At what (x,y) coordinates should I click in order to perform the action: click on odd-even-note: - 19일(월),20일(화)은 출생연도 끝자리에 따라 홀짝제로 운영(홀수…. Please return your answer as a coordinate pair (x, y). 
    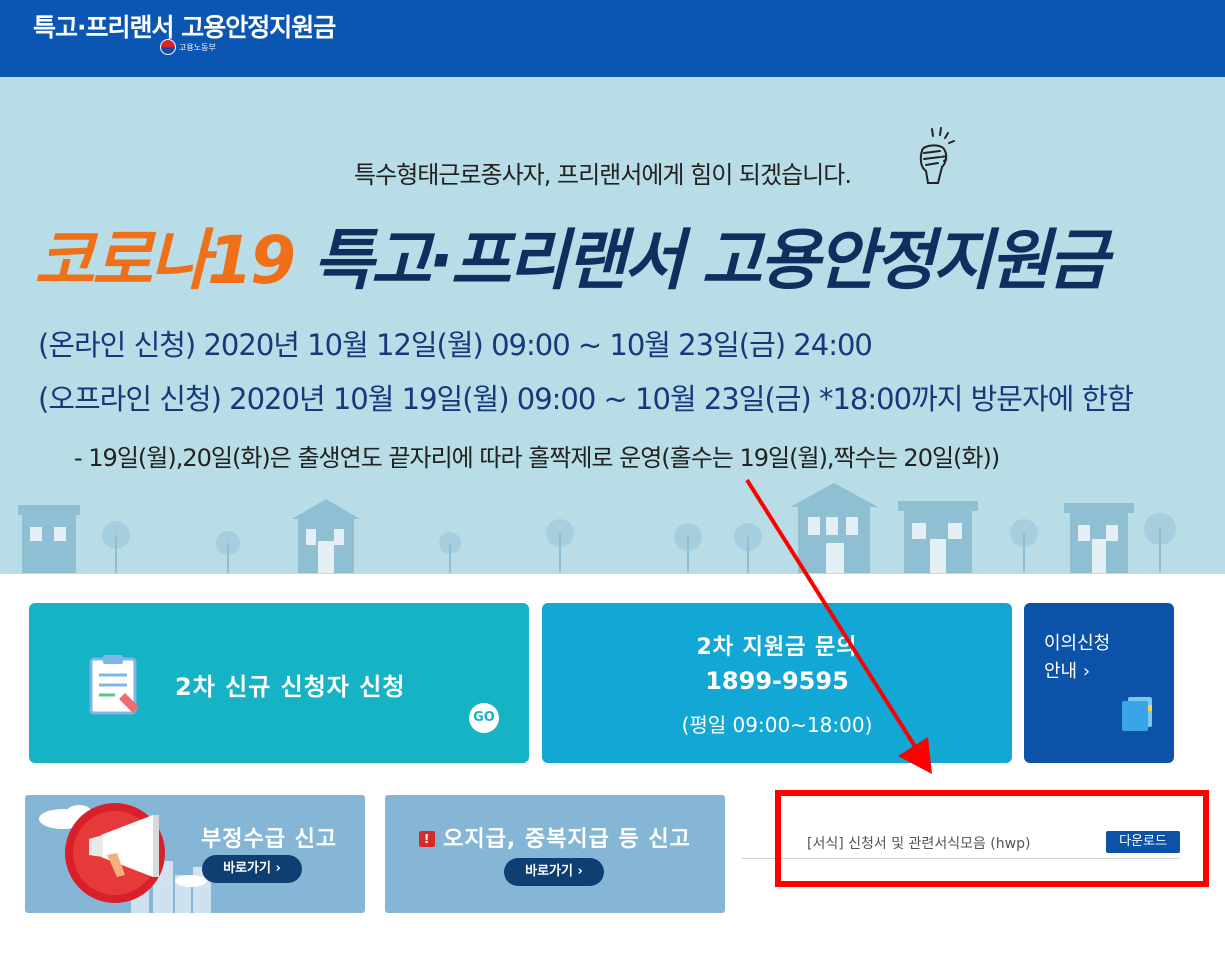
    Looking at the image, I should click on (537, 458).